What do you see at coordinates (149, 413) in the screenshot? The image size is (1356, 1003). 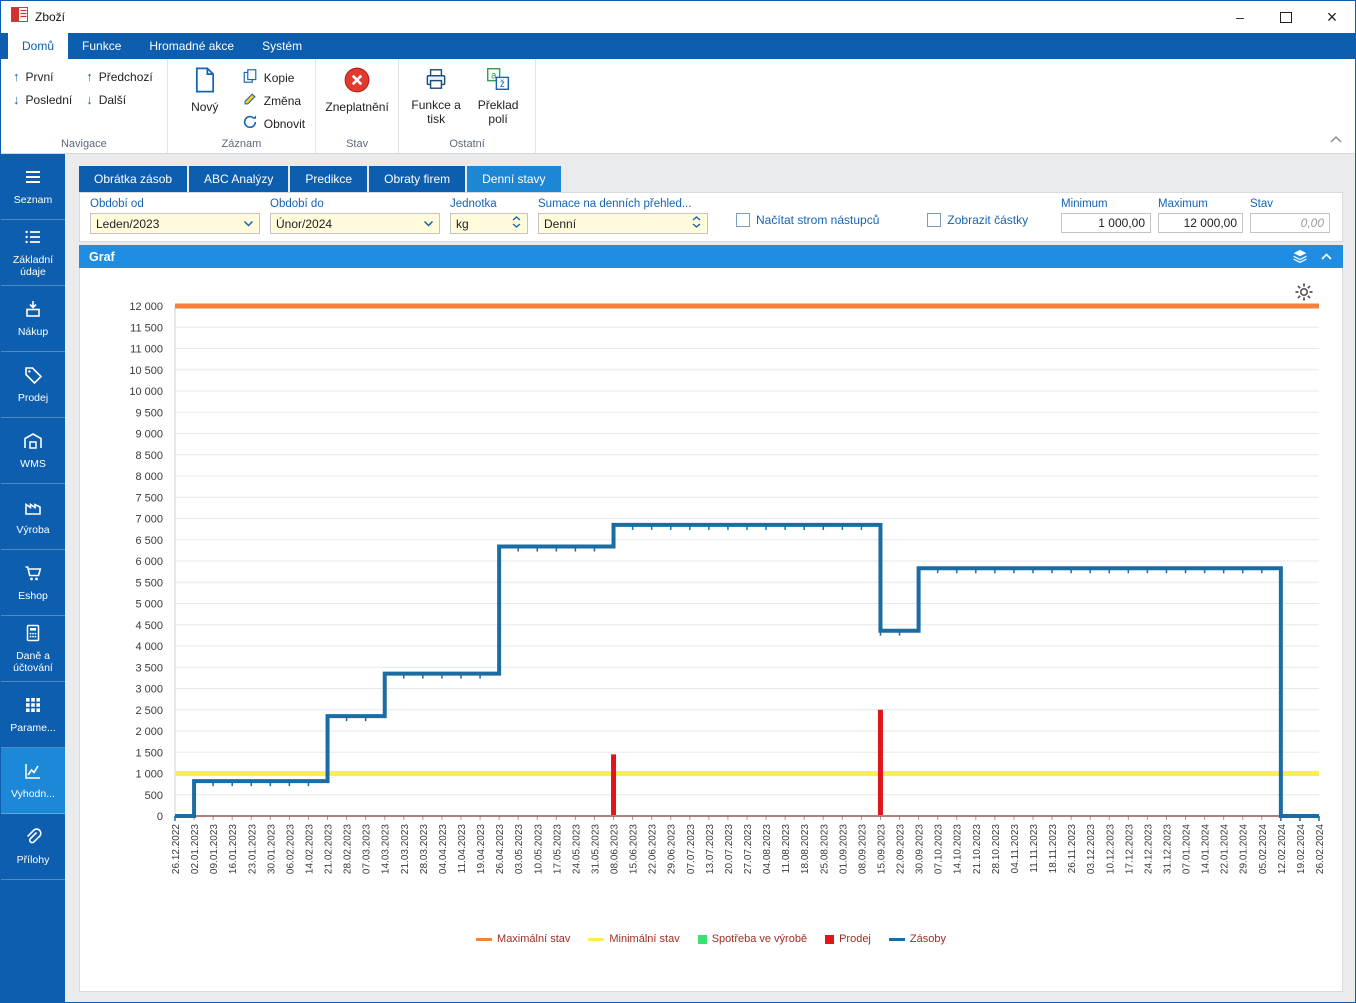 I see `svg-text: 9 500` at bounding box center [149, 413].